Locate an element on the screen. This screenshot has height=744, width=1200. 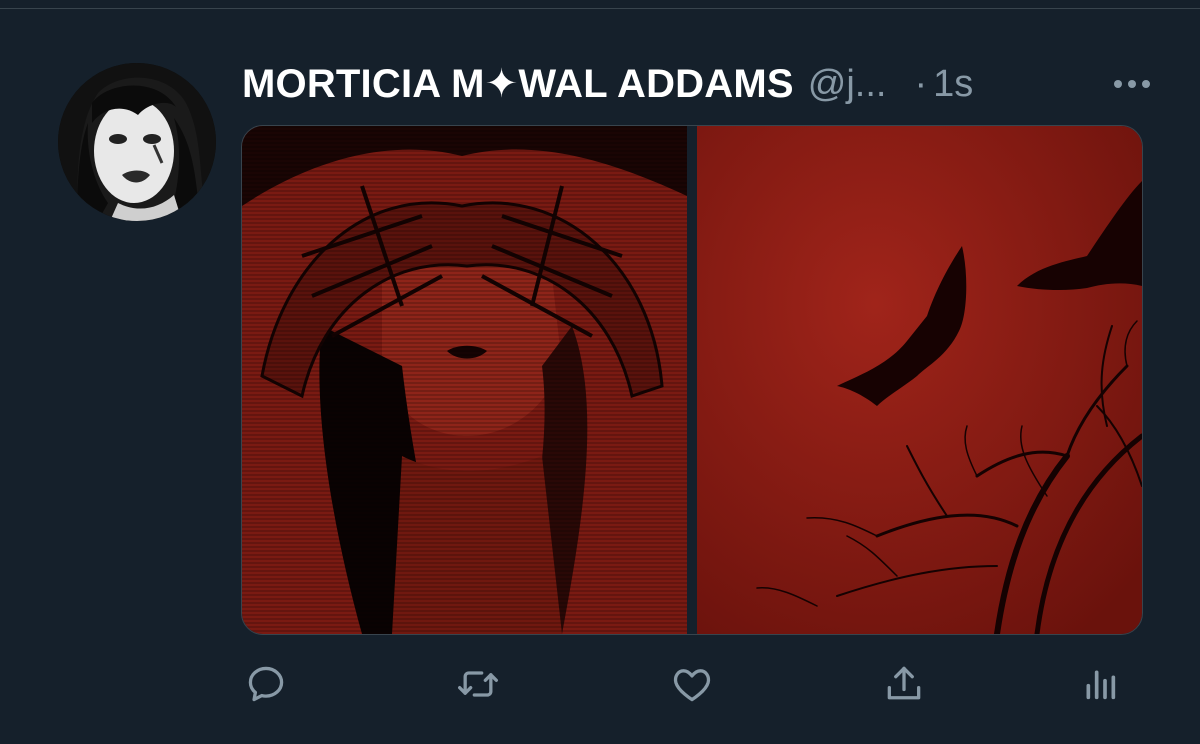
action-bar is located at coordinates (682, 684).